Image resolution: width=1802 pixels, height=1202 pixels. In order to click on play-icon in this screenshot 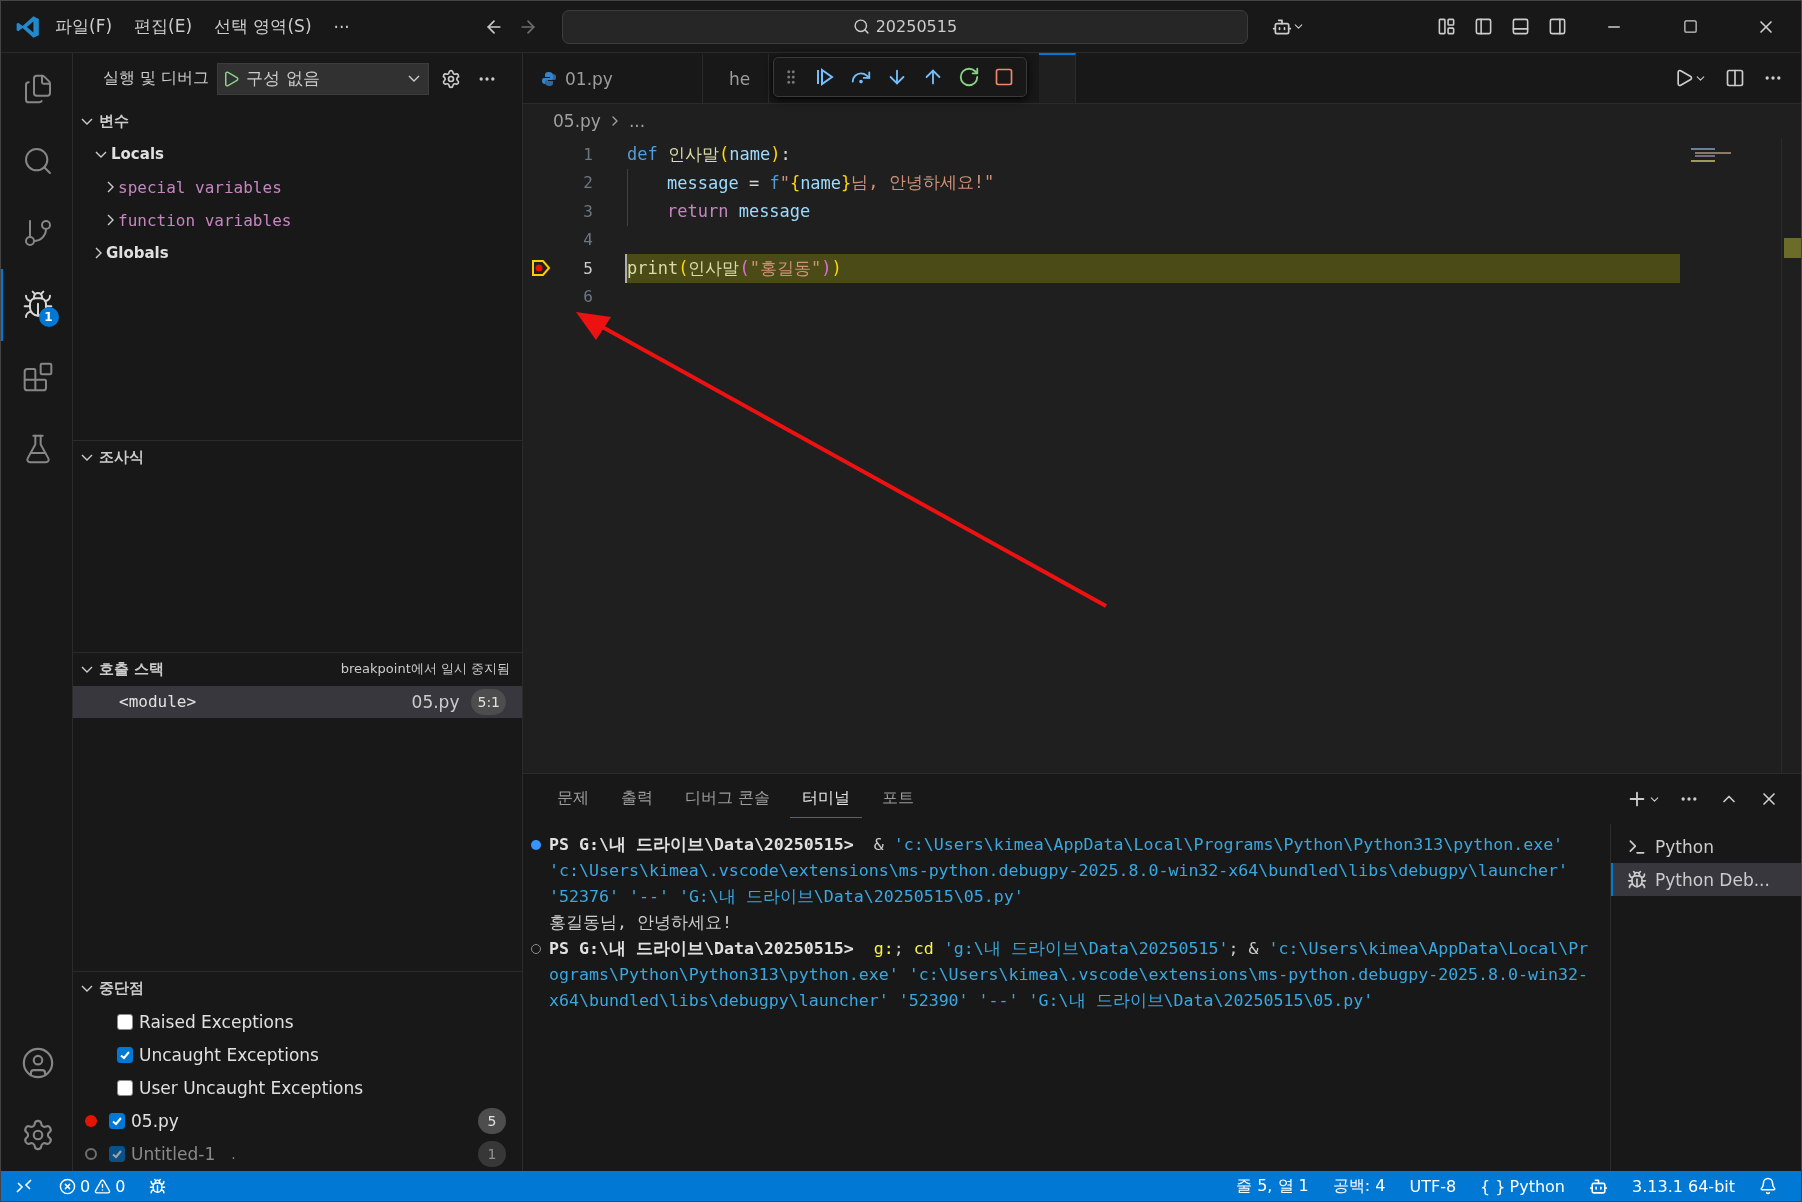, I will do `click(231, 78)`.